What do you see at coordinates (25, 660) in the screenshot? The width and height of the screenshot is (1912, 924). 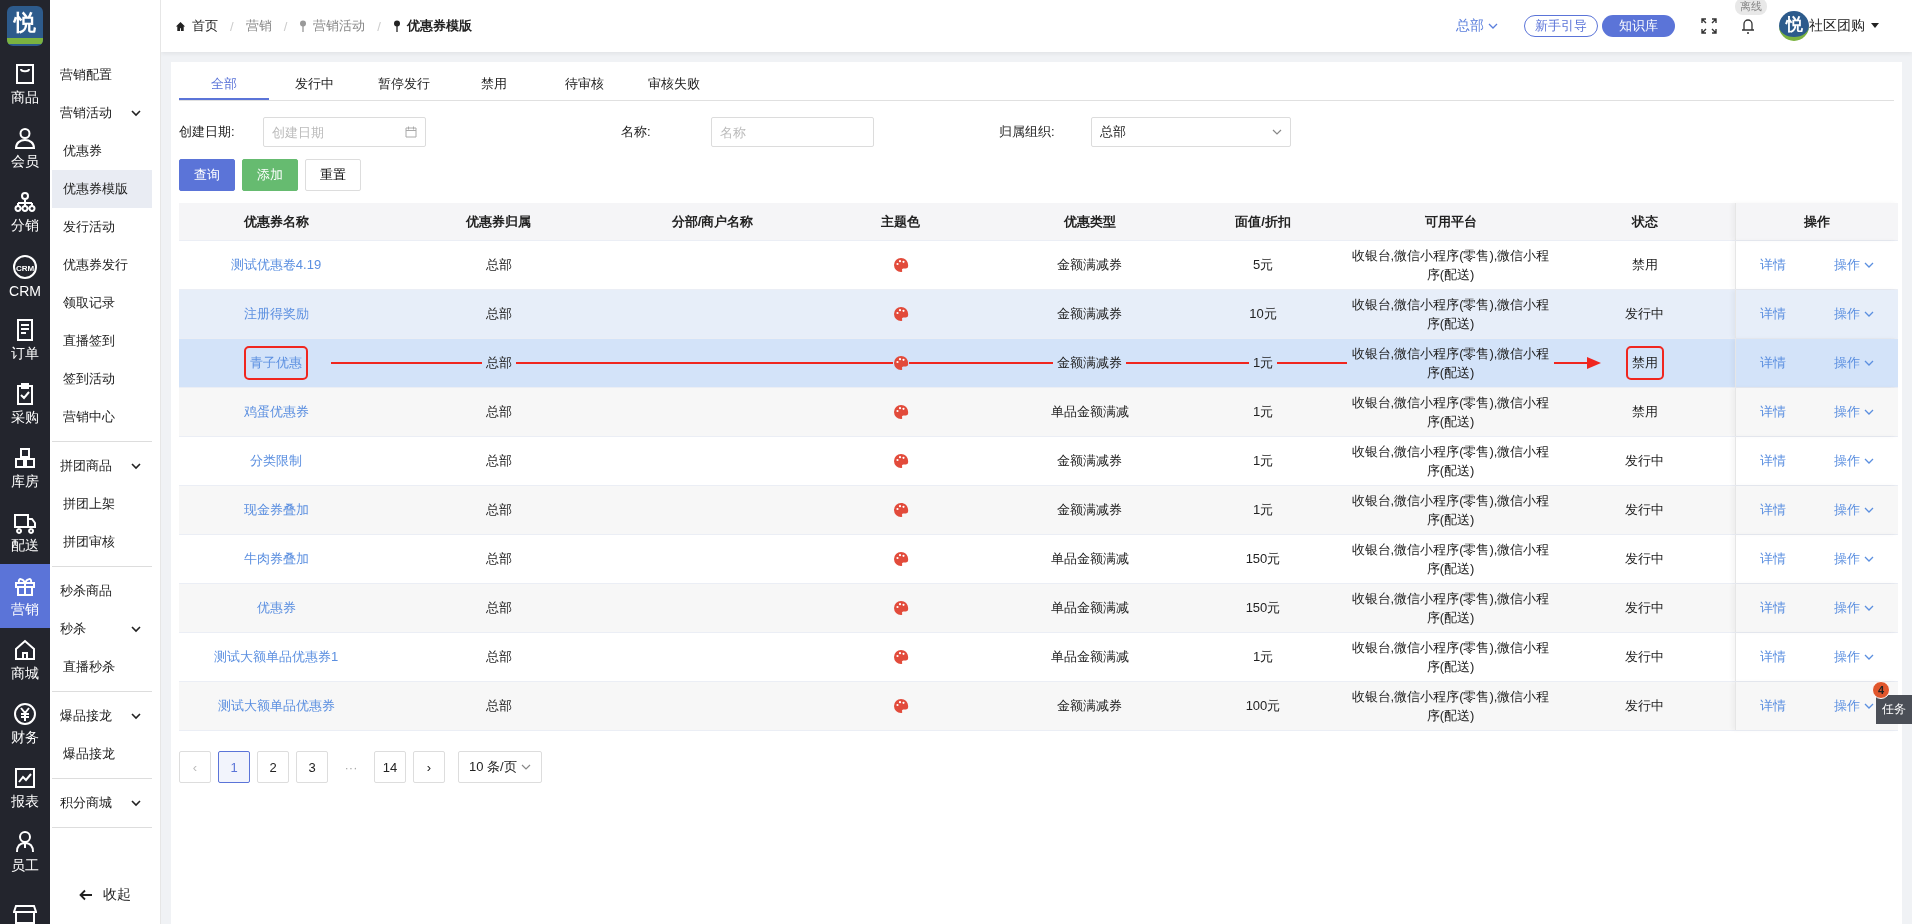 I see `rail-item: 商城` at bounding box center [25, 660].